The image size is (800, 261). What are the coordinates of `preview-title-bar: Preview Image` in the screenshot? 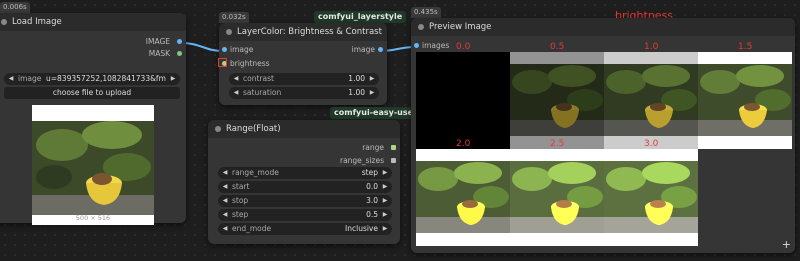 It's located at (603, 27).